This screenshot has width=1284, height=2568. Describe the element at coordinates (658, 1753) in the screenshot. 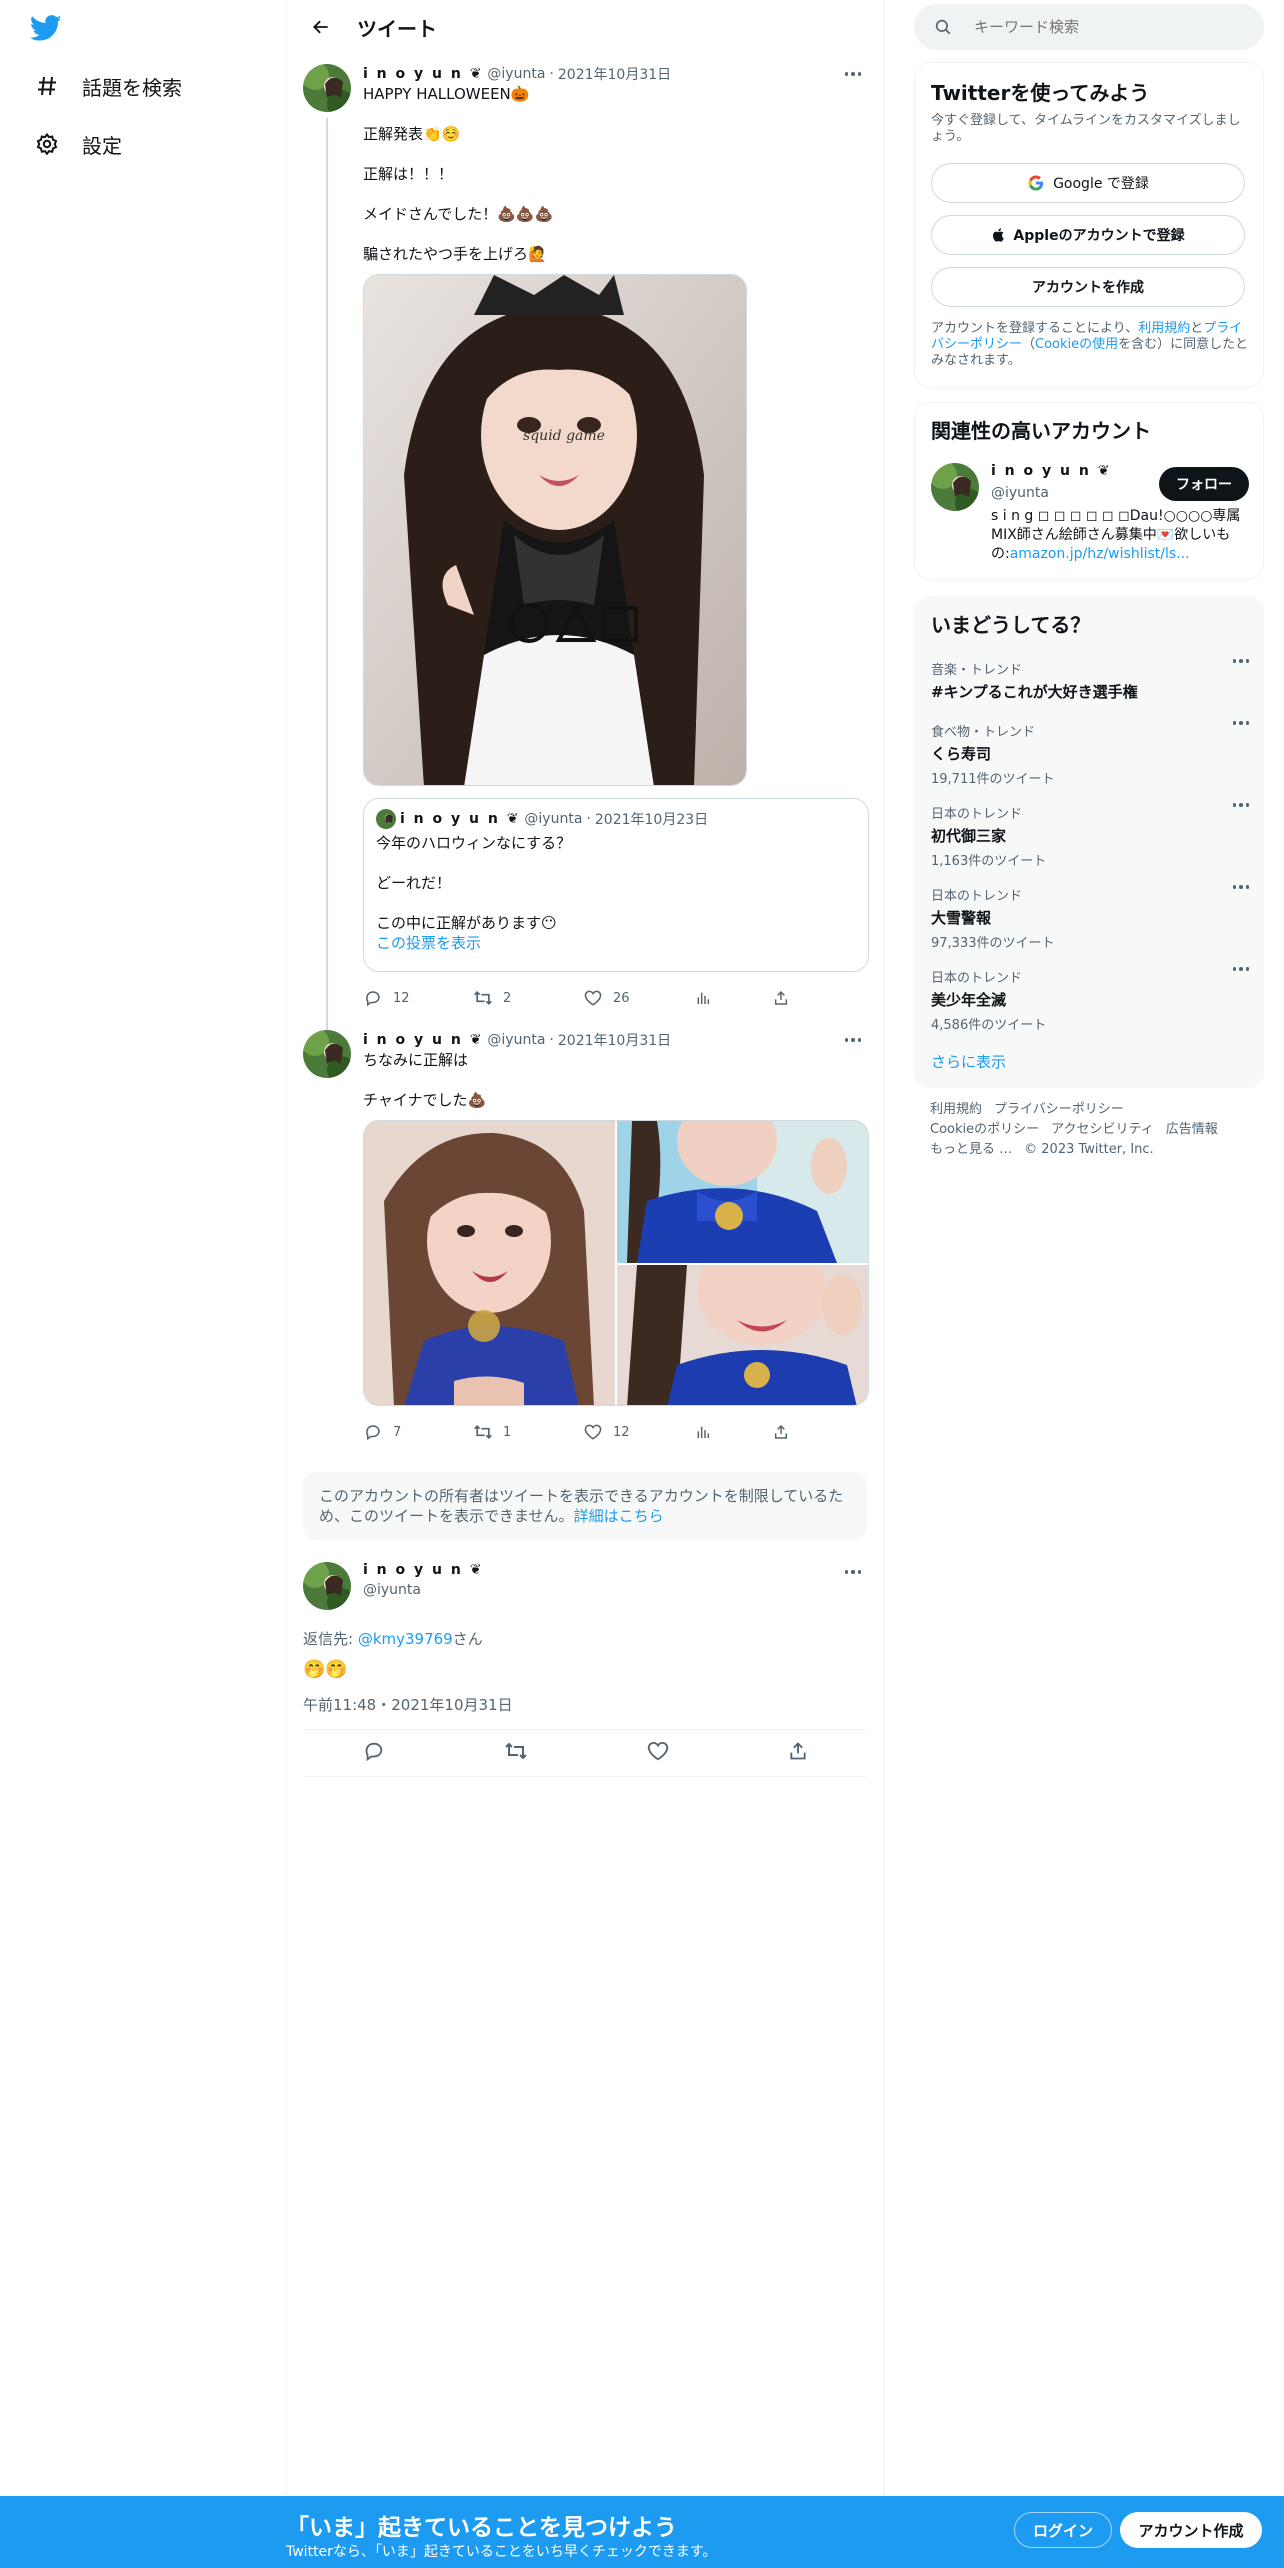

I see `like-button` at that location.